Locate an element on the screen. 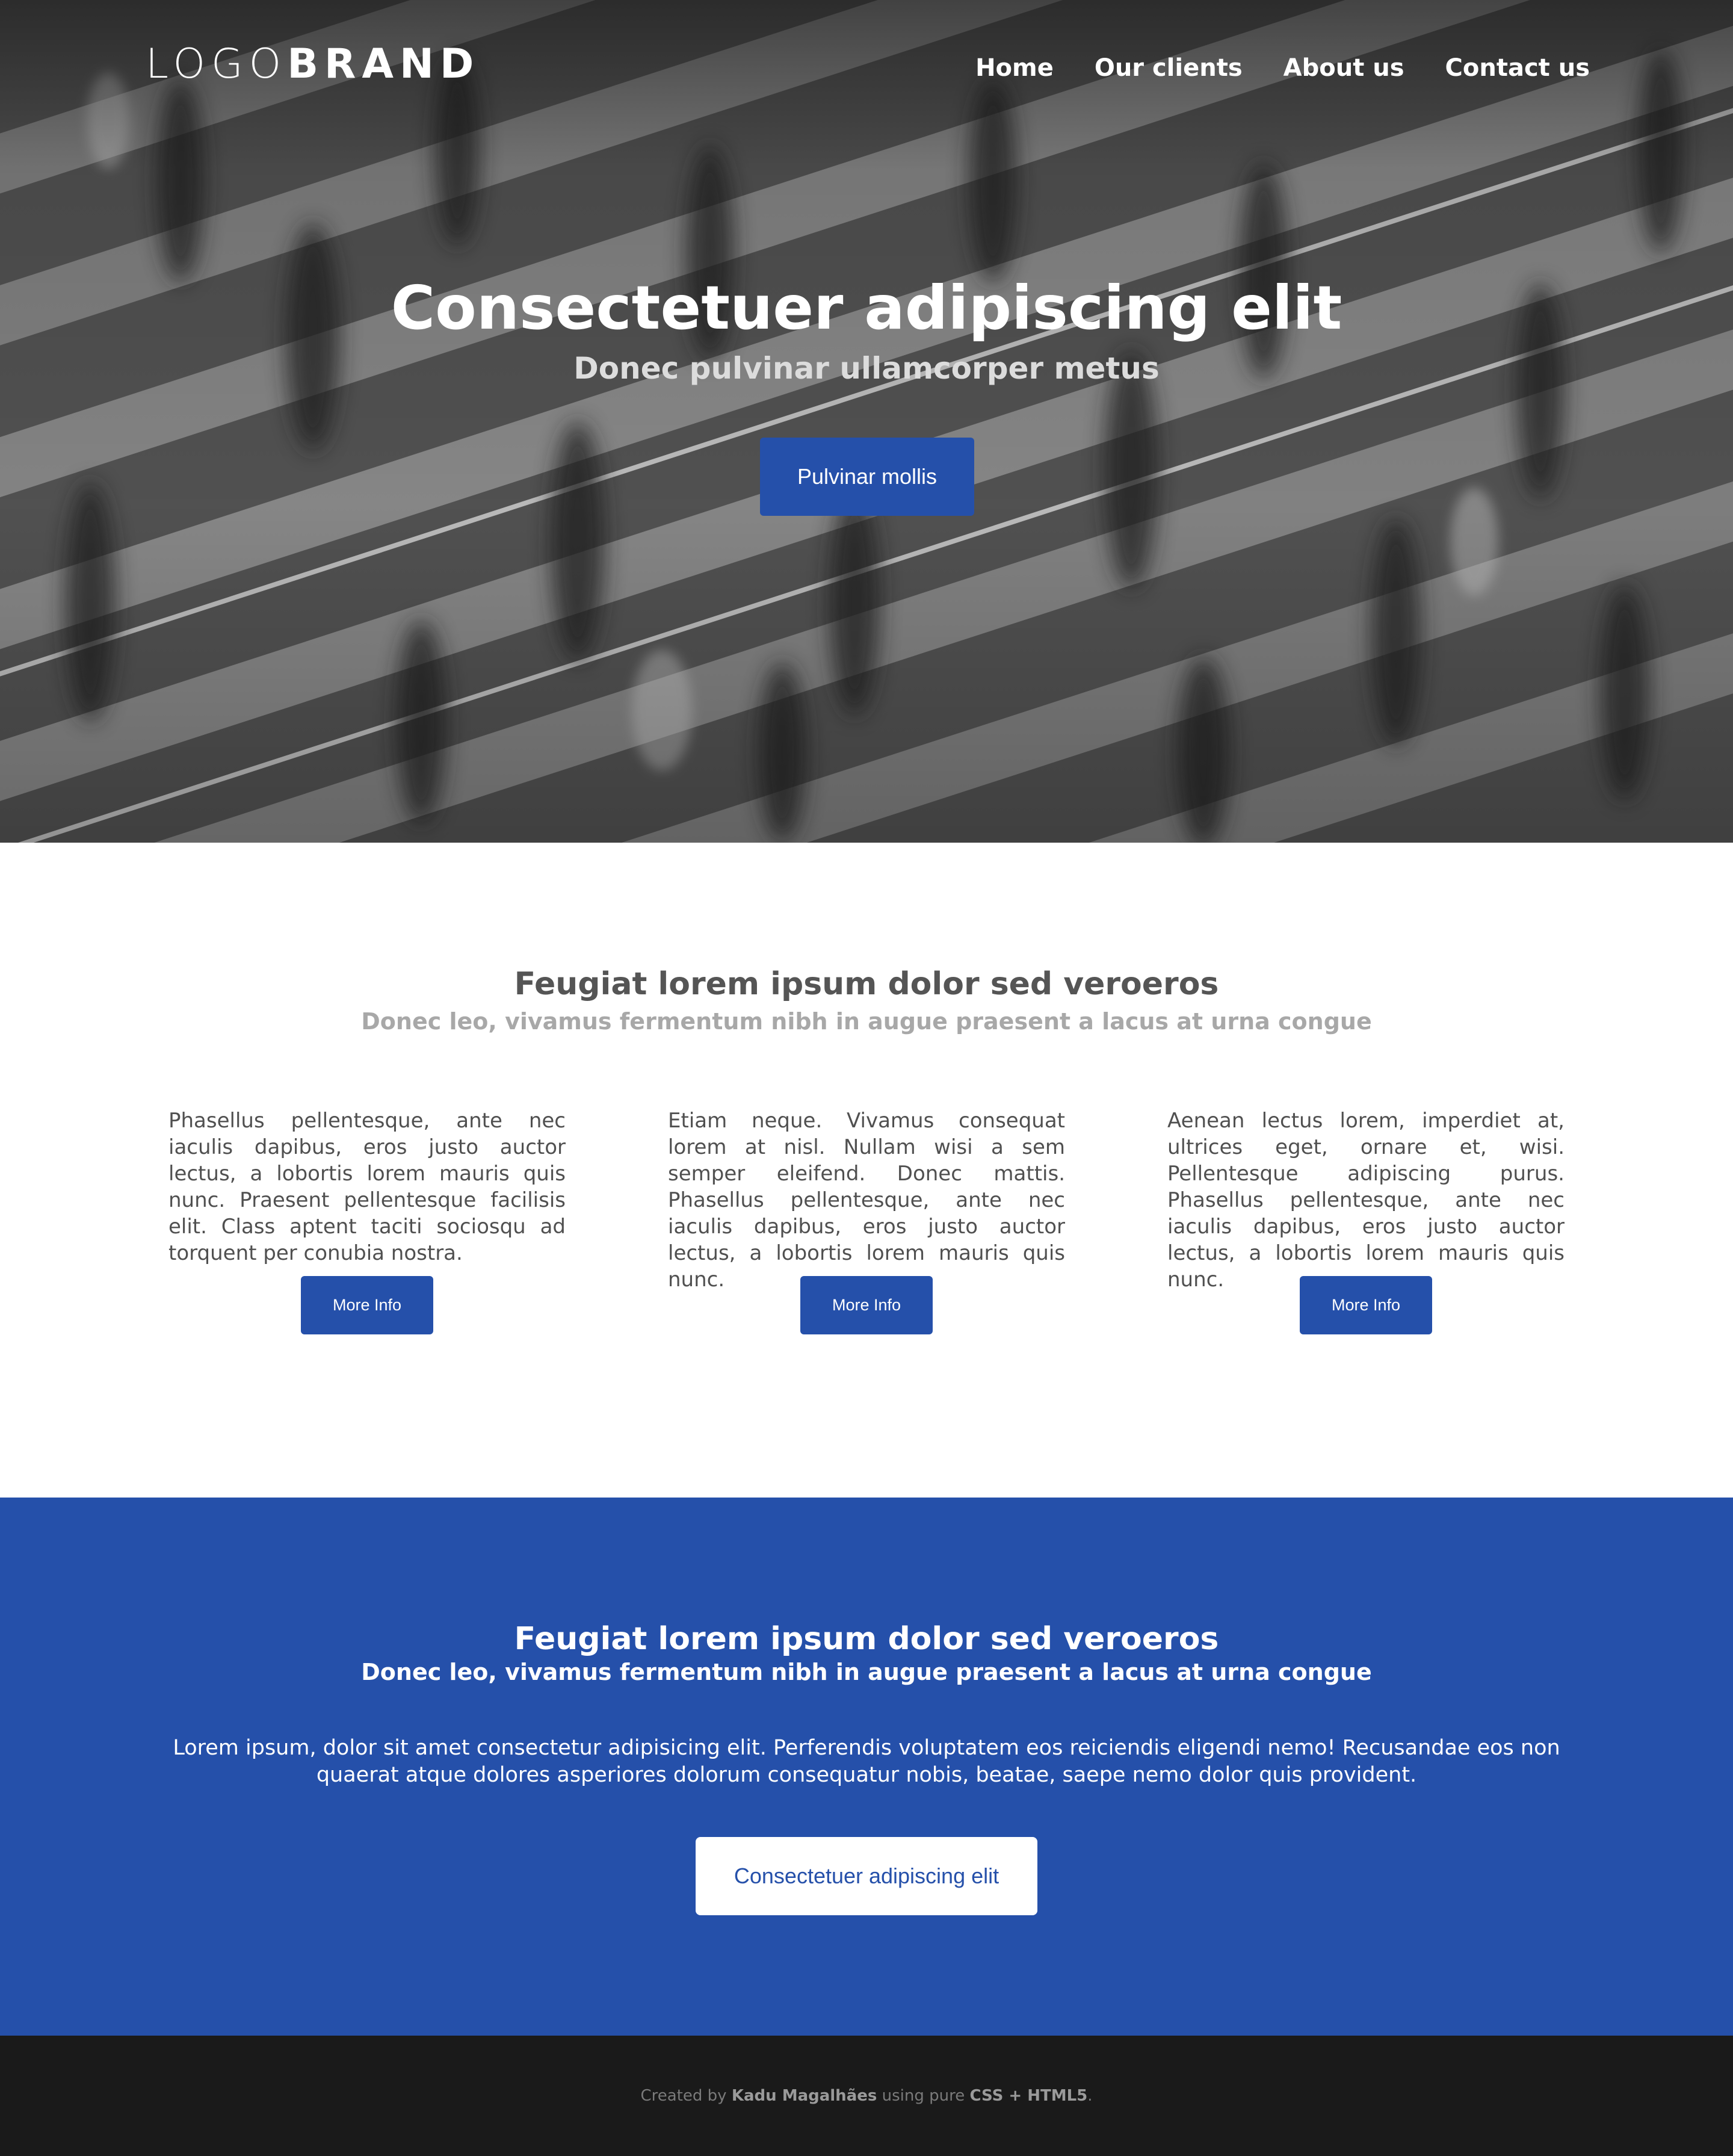  nav-contact-us: Contact us is located at coordinates (1517, 68).